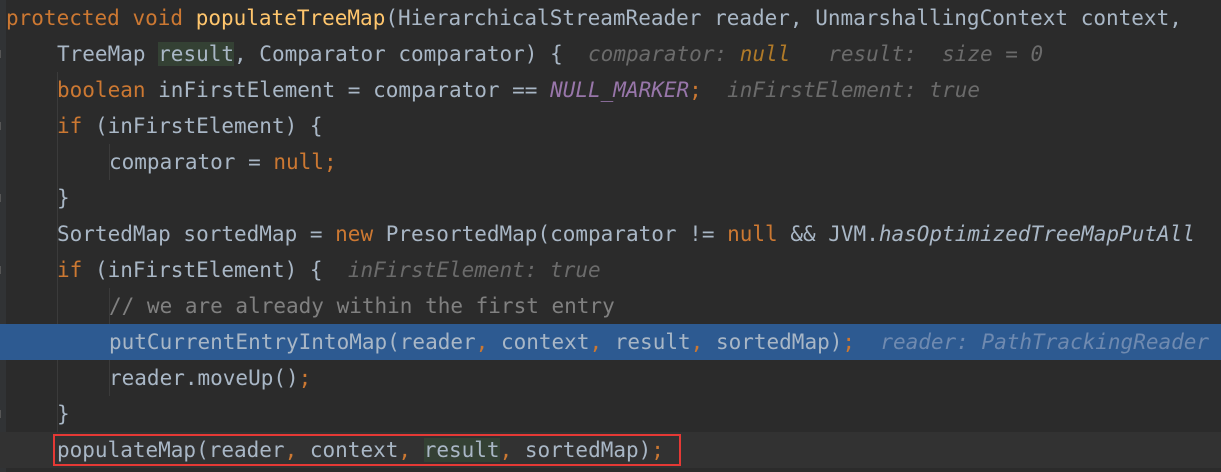 The height and width of the screenshot is (472, 1221). I want to click on code-token: populateTreeMap, so click(290, 18).